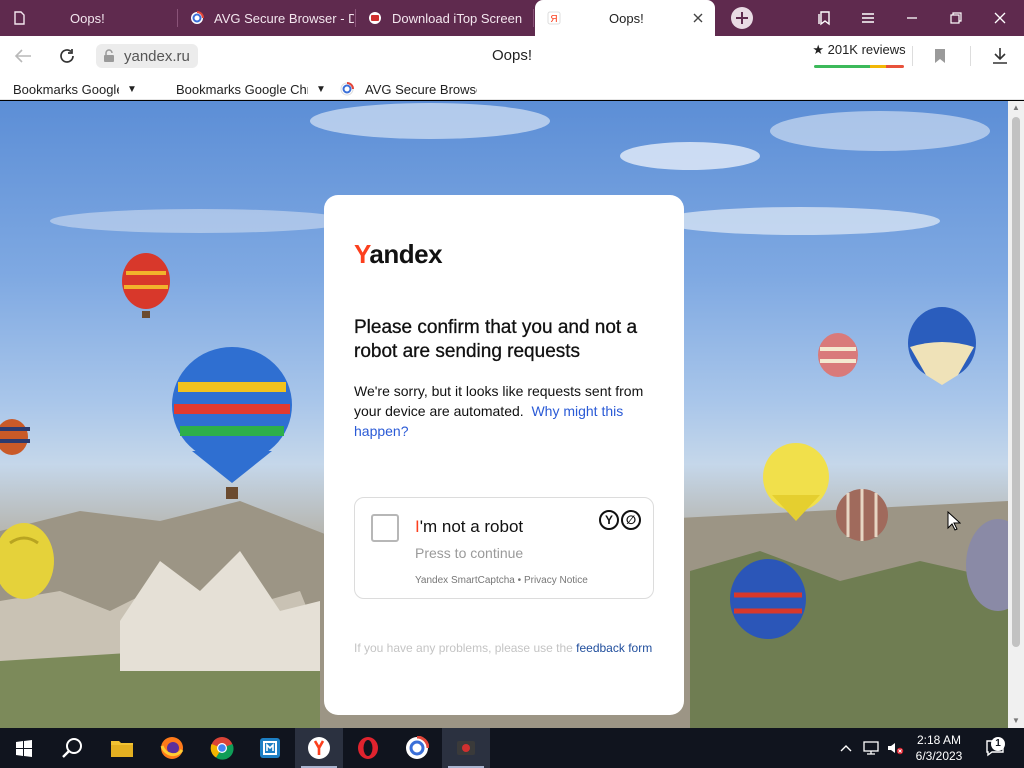 This screenshot has height=768, width=1024. I want to click on itop-recorder-icon, so click(466, 748).